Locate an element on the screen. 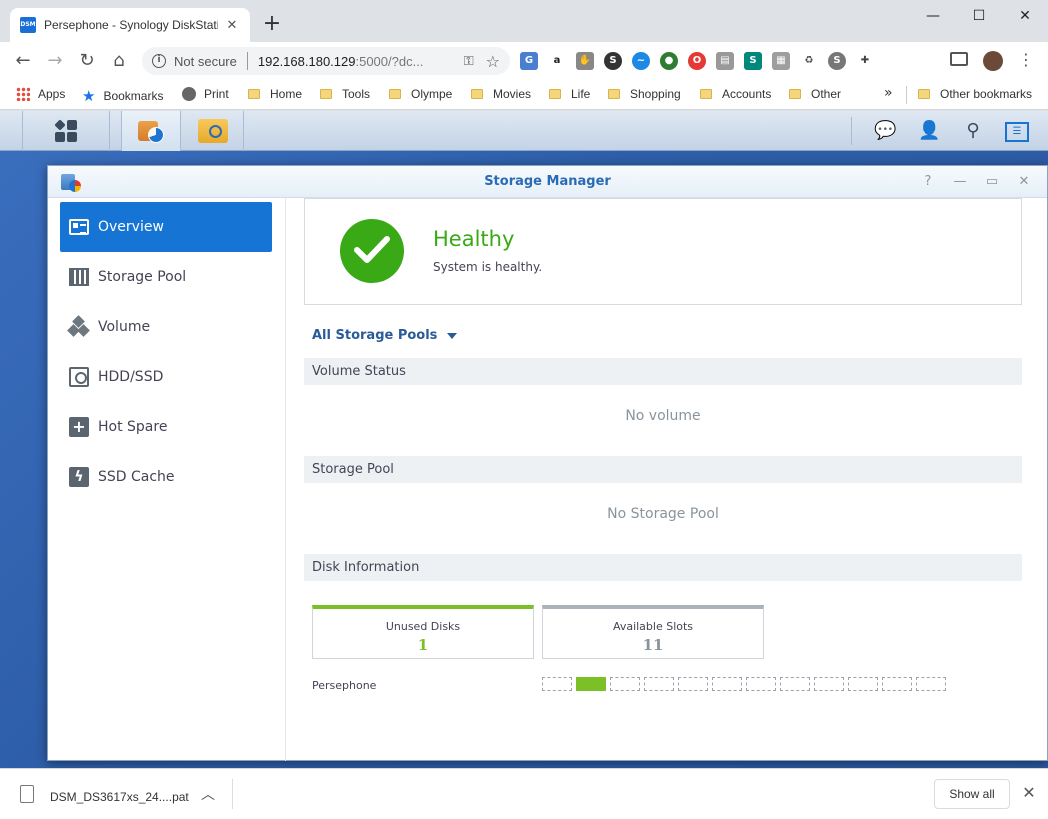 Image resolution: width=1048 pixels, height=819 pixels. window-titlebar: Storage Manager ? — ▭ ✕ is located at coordinates (547, 182).